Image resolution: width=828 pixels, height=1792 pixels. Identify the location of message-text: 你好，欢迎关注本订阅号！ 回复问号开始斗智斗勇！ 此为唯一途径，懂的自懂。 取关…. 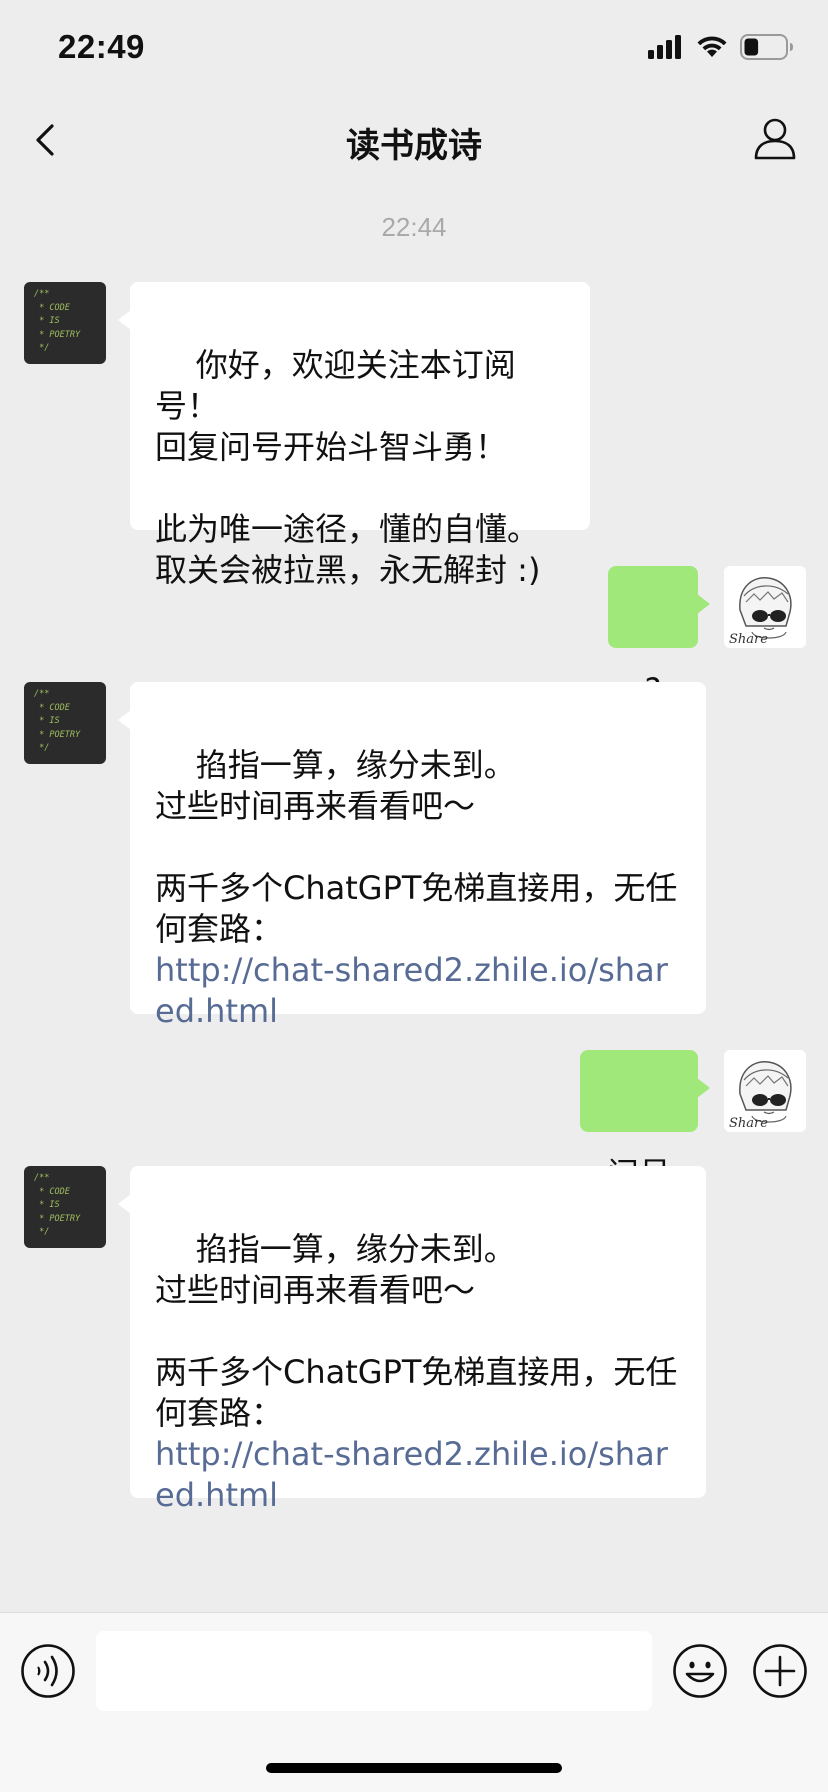
(348, 467).